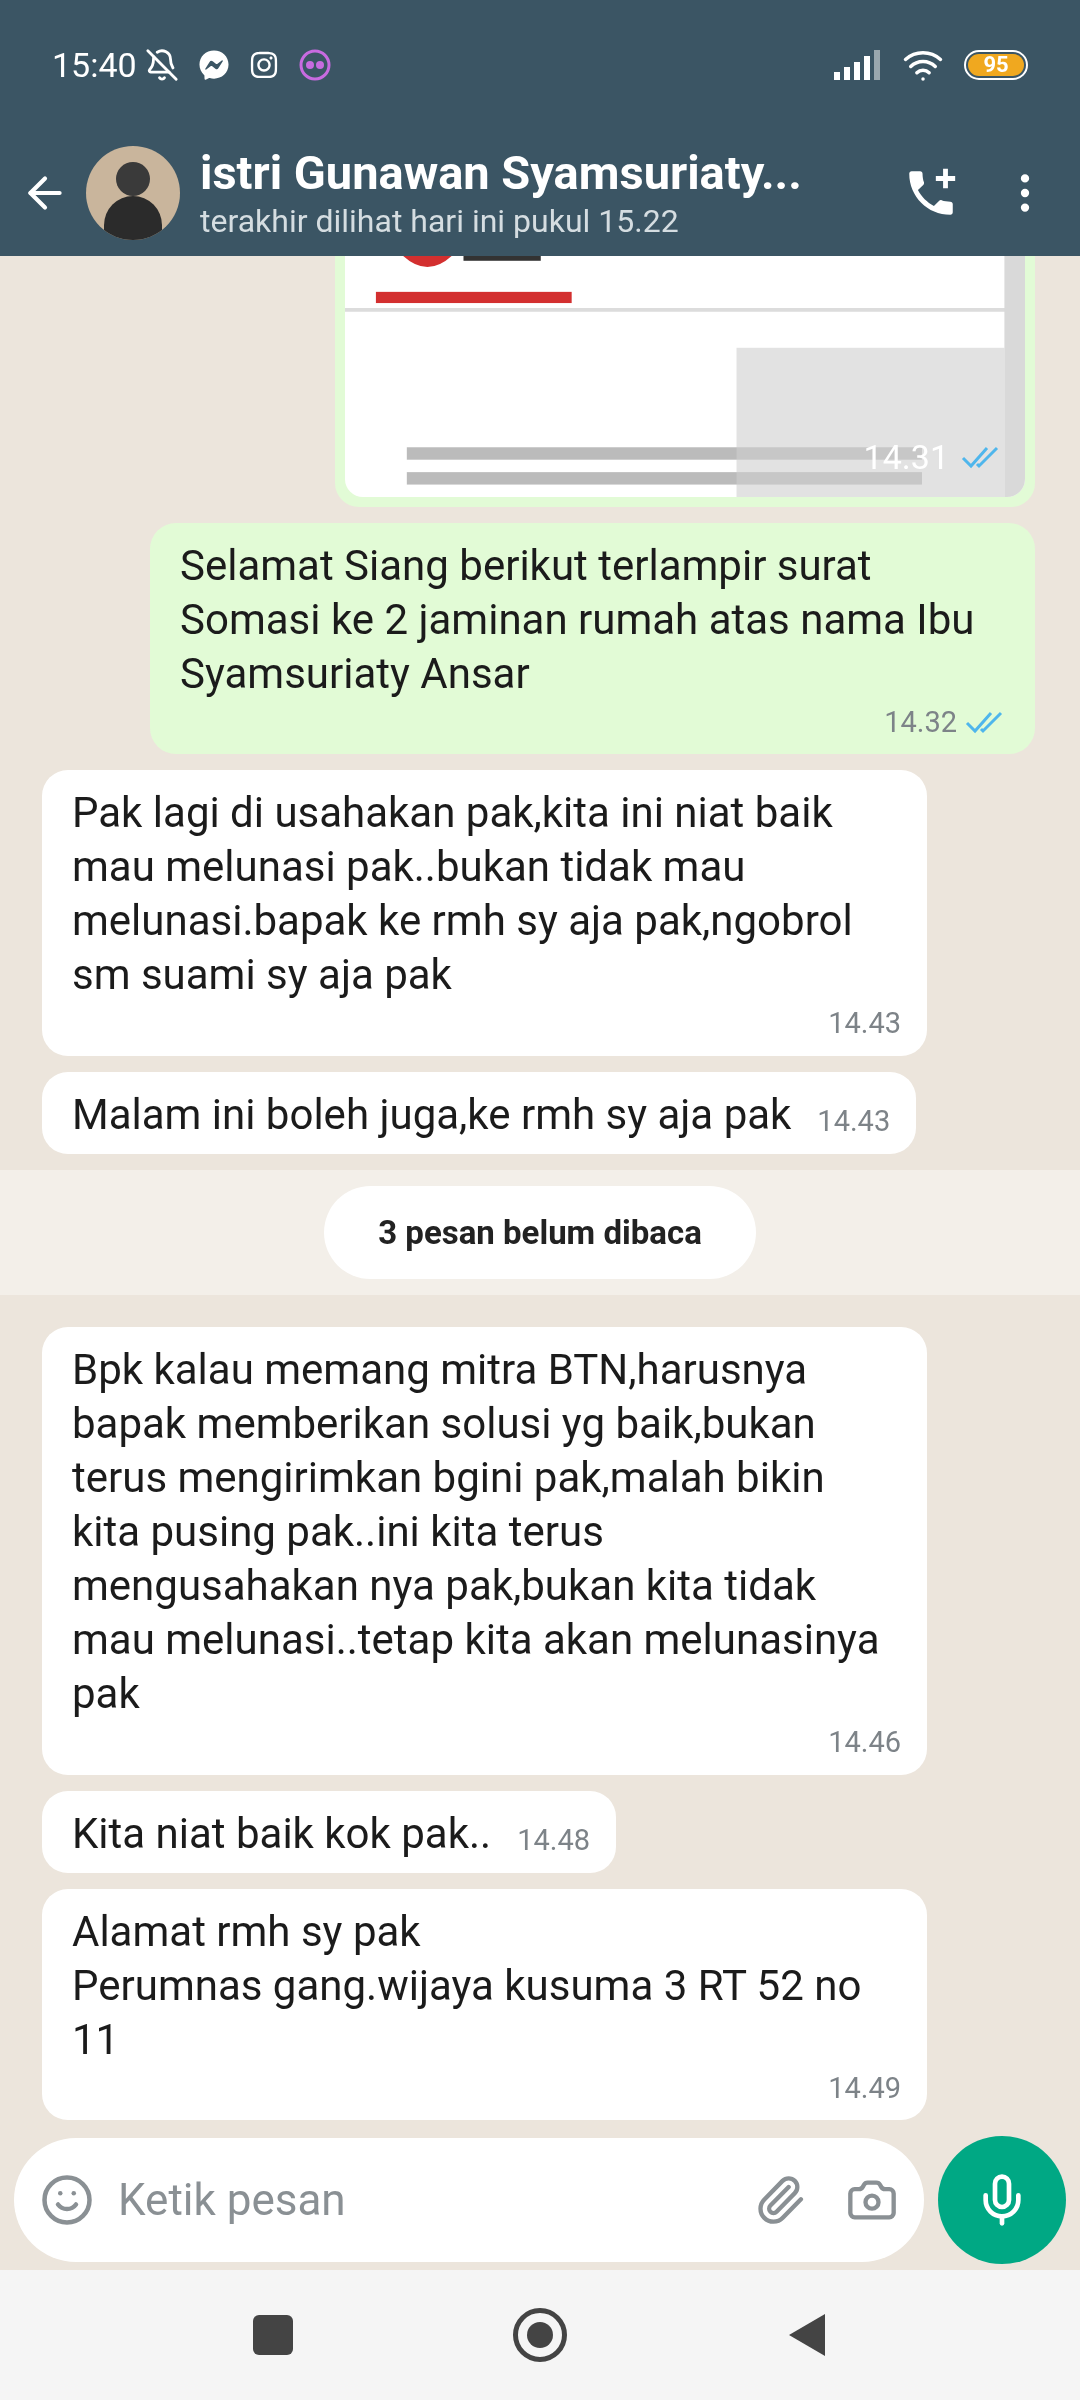 The image size is (1080, 2400). What do you see at coordinates (578, 619) in the screenshot?
I see `message-text: Selamat Siang berikut terlampir surat Somasi ke 2 jaminan rumah atas nama Ibu Syamsuriaty Ansar` at bounding box center [578, 619].